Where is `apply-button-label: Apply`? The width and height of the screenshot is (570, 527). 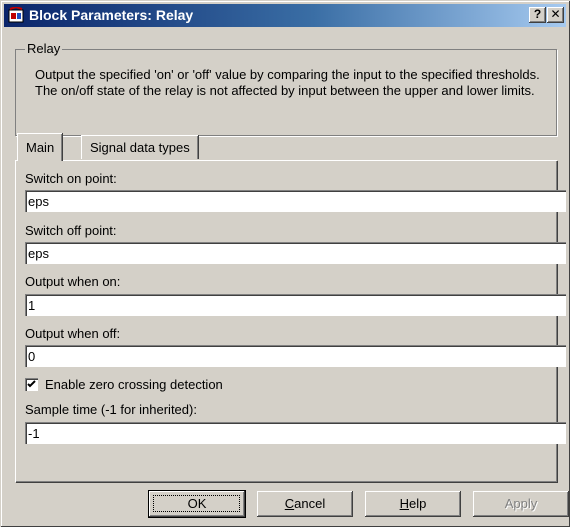 apply-button-label: Apply is located at coordinates (521, 503).